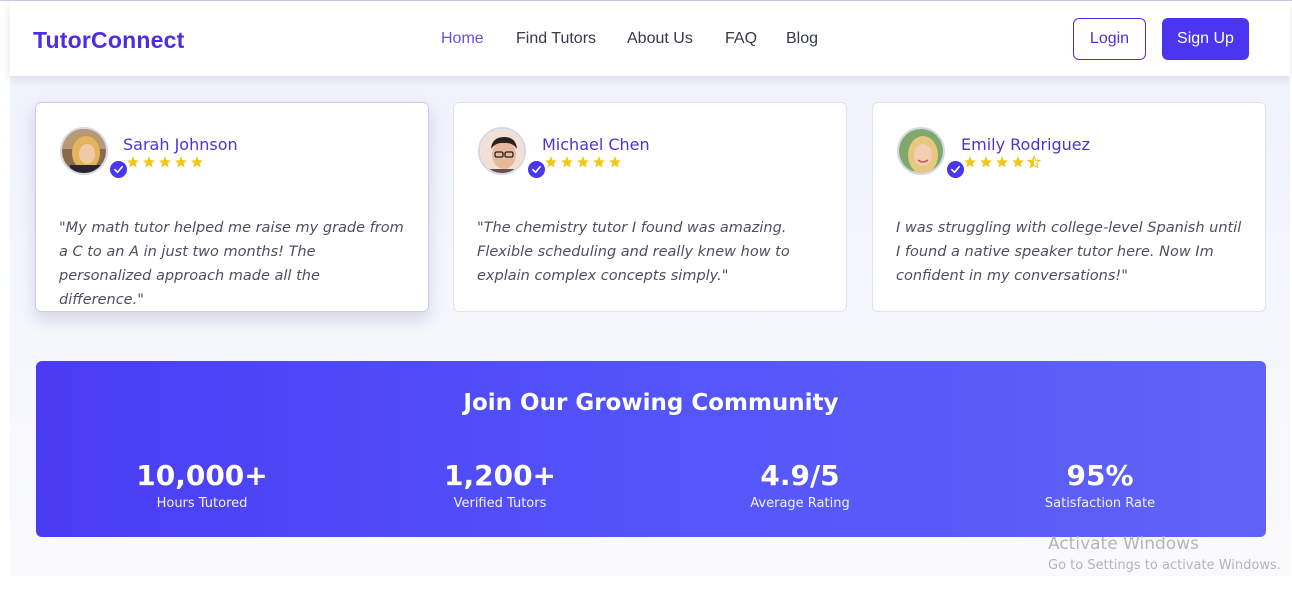 The image size is (1292, 599). What do you see at coordinates (202, 503) in the screenshot?
I see `stat-label: Hours Tutored` at bounding box center [202, 503].